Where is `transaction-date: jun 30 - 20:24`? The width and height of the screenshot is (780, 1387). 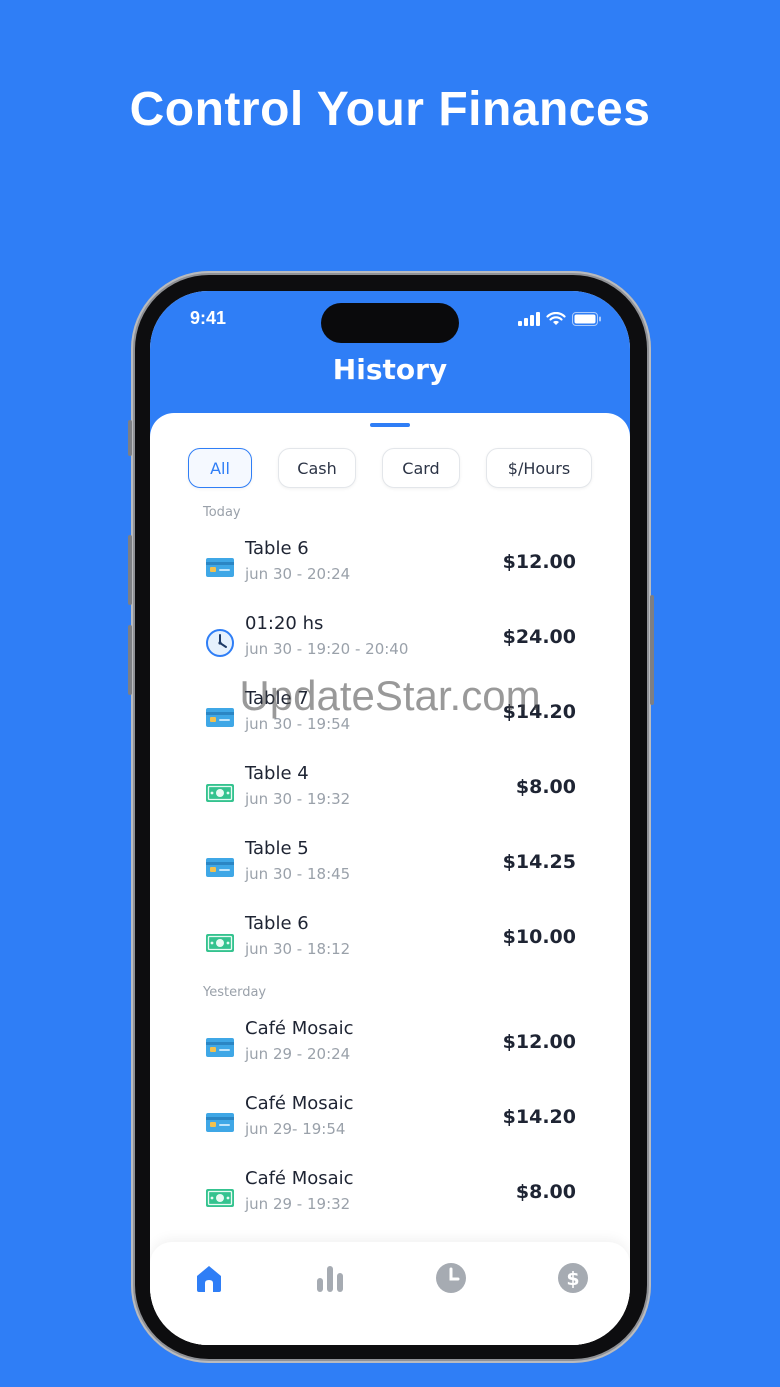 transaction-date: jun 30 - 20:24 is located at coordinates (298, 574).